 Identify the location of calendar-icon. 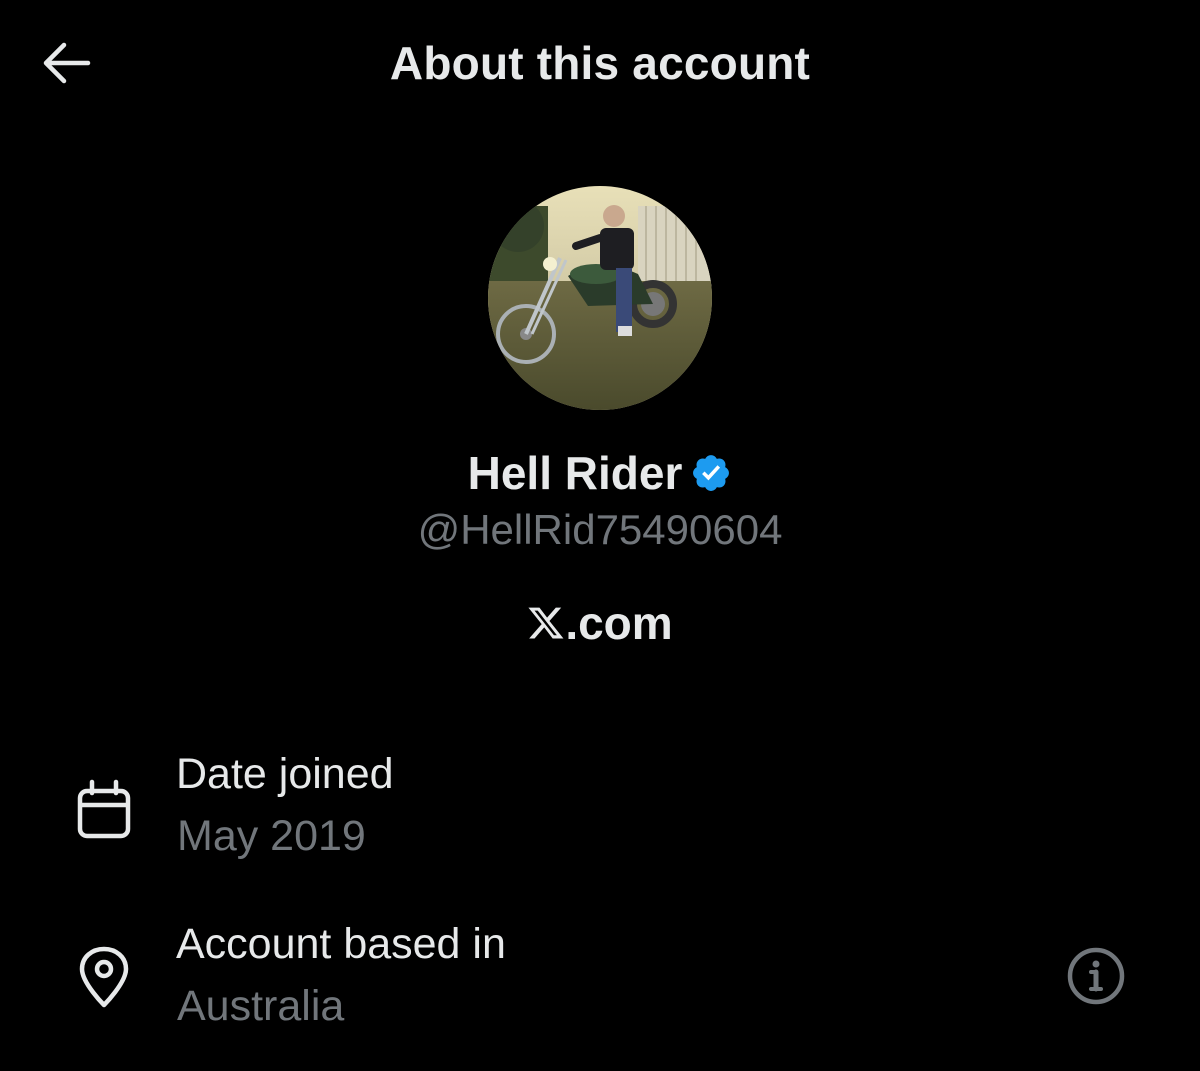
(104, 810).